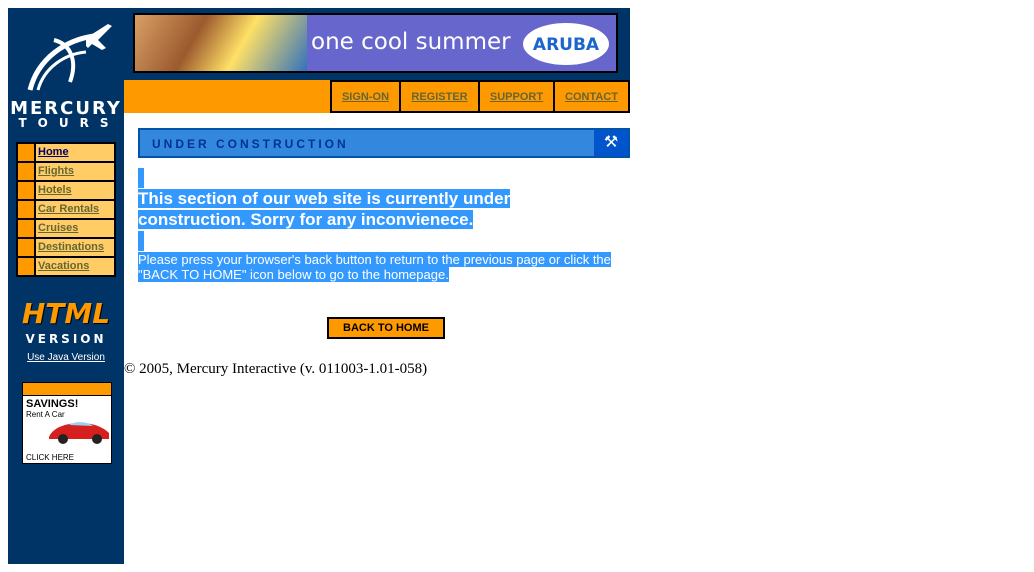 The width and height of the screenshot is (1034, 572). What do you see at coordinates (66, 357) in the screenshot?
I see `java-version-link: Use Java Version` at bounding box center [66, 357].